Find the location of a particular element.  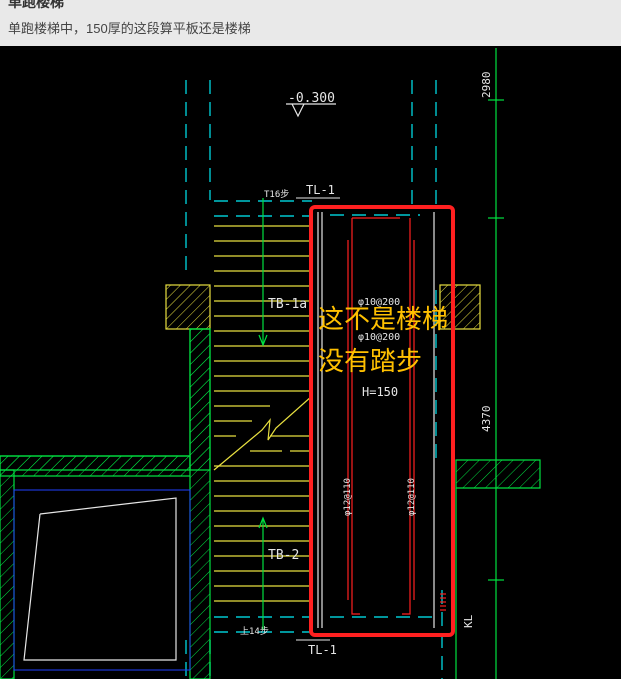

elevation-label: -0.300 is located at coordinates (311, 98).